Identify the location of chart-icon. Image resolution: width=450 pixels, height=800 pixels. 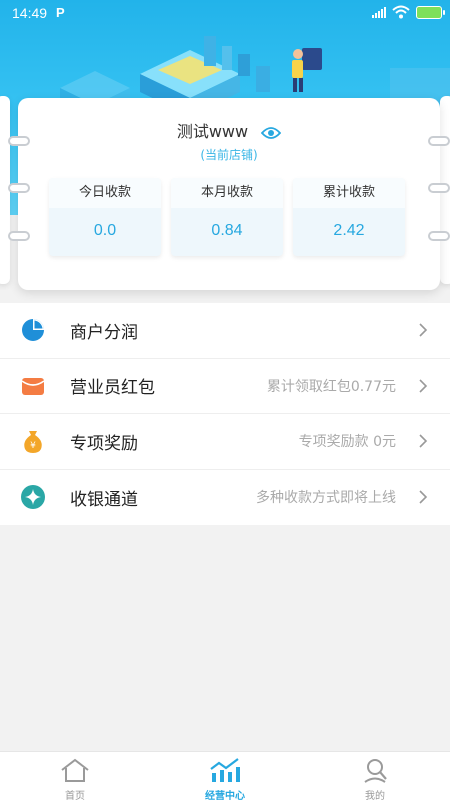
(225, 770).